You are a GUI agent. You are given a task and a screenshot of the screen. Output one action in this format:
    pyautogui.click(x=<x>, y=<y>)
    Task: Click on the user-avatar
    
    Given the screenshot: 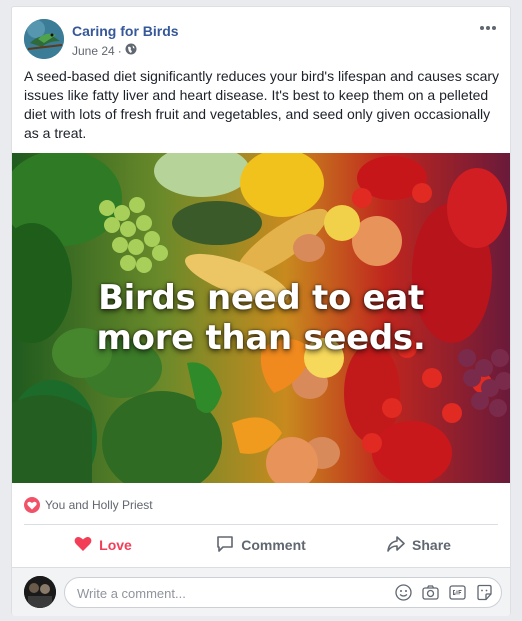 What is the action you would take?
    pyautogui.click(x=40, y=592)
    